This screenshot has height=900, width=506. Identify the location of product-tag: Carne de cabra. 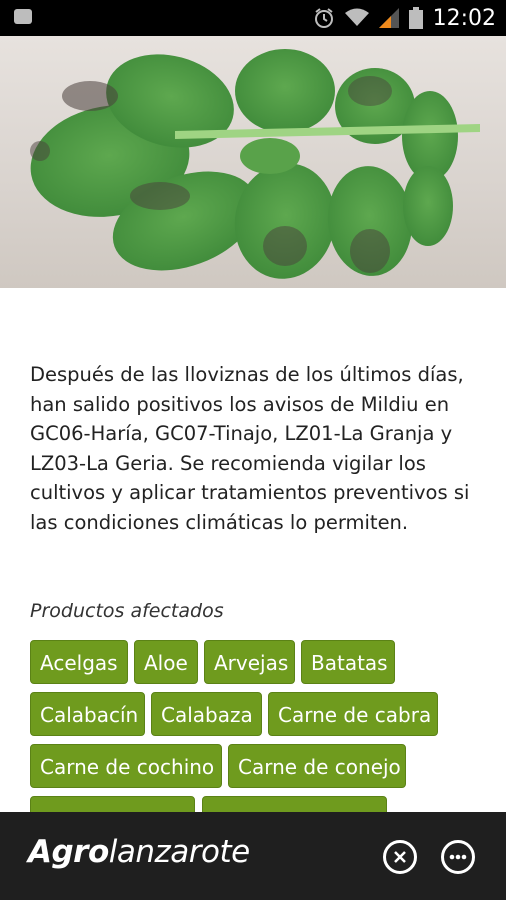
(353, 714).